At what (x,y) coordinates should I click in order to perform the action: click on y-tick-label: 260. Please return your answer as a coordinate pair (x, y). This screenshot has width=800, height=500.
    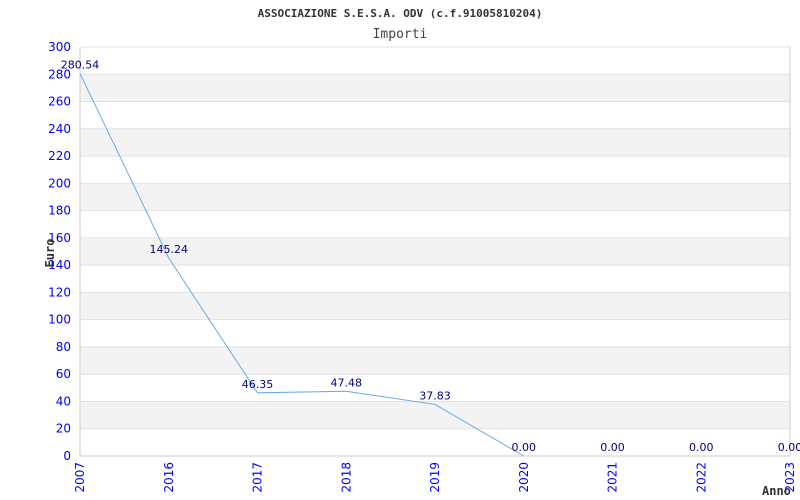
    Looking at the image, I should click on (59, 102).